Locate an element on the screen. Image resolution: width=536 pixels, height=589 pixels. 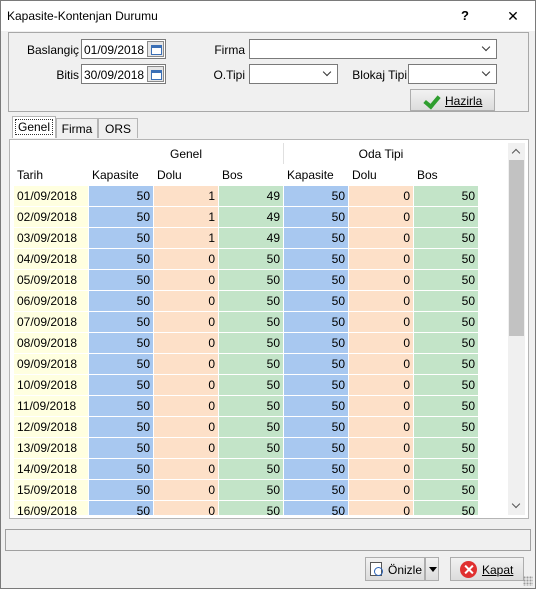
bitis-date-field: 30/09/2018 is located at coordinates (123, 74).